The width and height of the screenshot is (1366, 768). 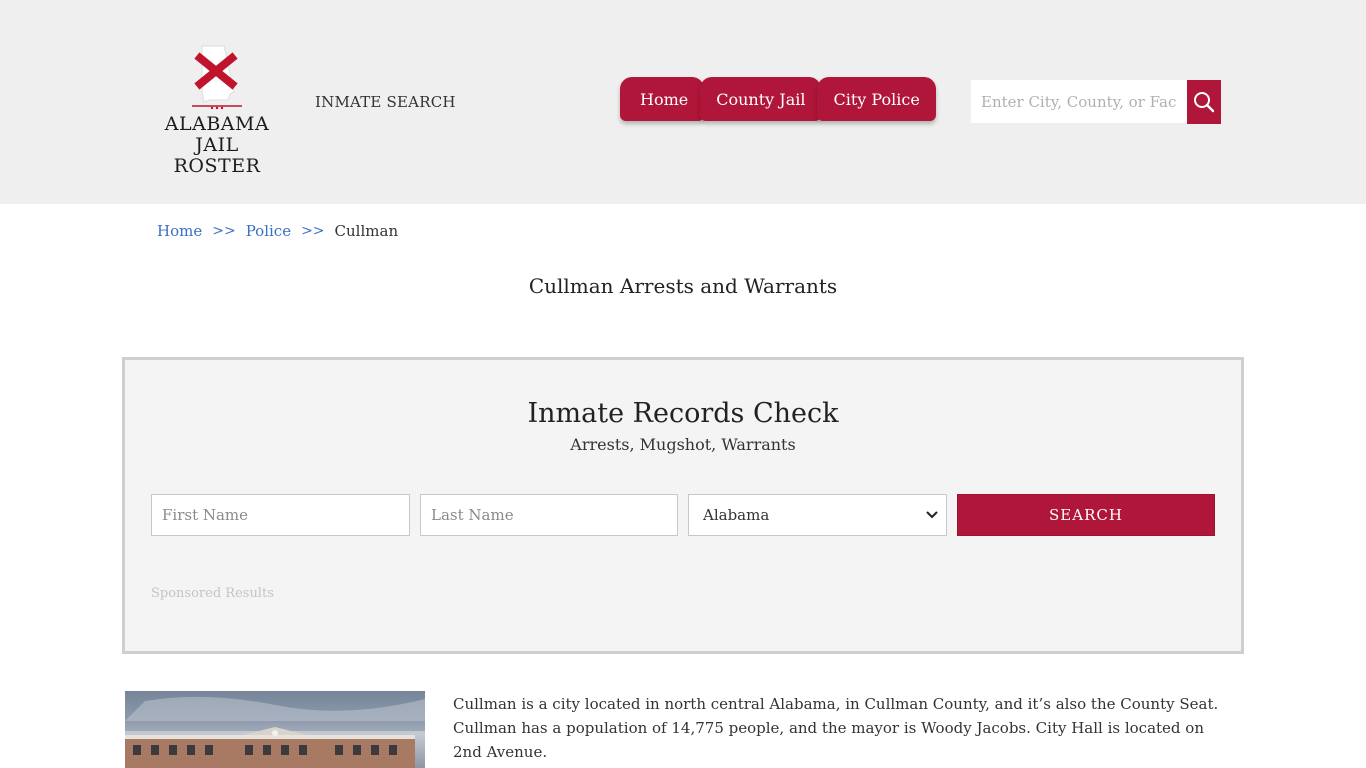 I want to click on records-subtitle: Arrests, Mugshot, Warrants, so click(x=683, y=444).